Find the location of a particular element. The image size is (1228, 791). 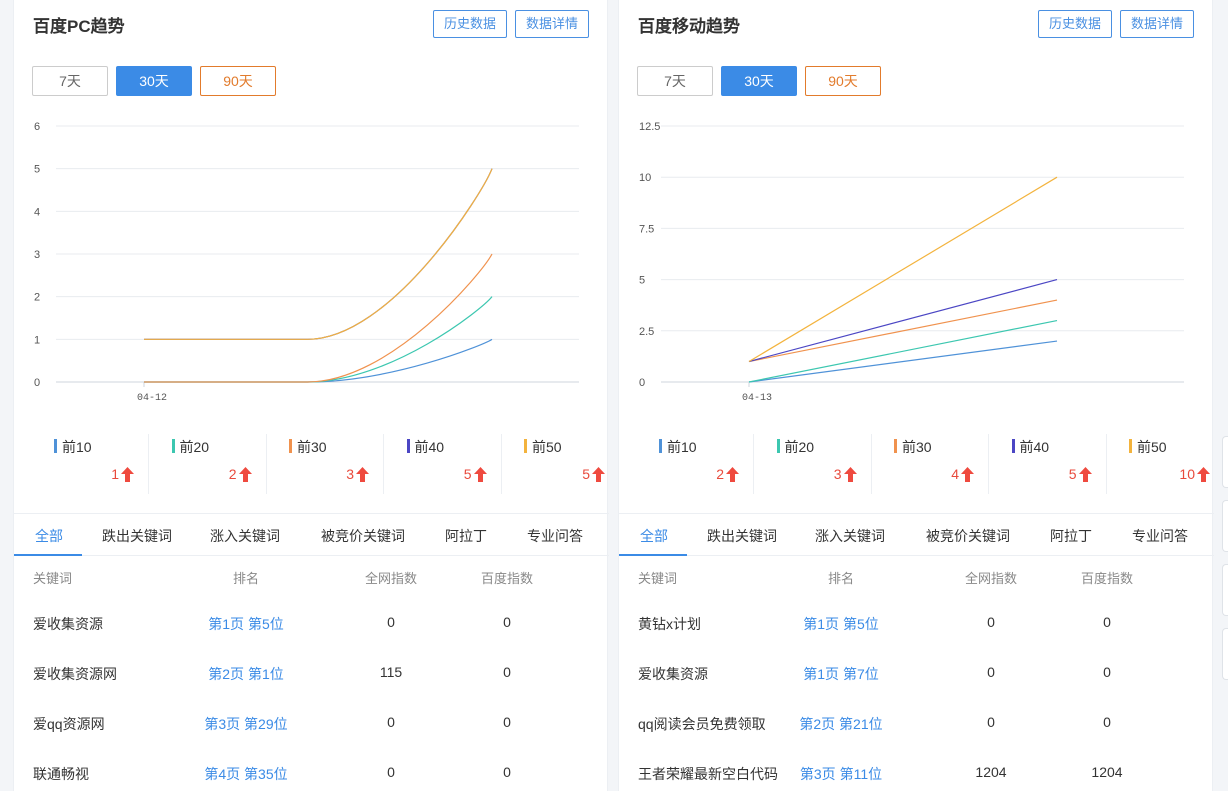

legend-label: 前30 is located at coordinates (917, 447).